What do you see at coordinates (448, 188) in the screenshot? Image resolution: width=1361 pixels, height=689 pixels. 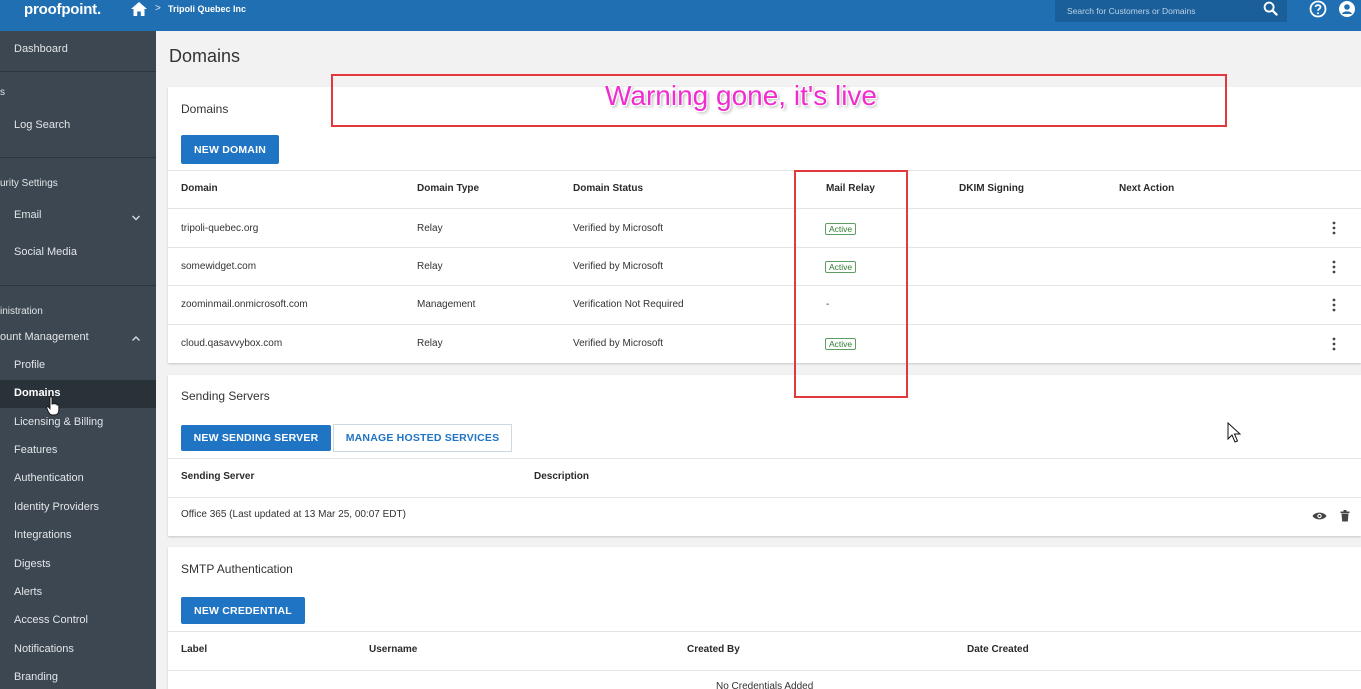 I see `column-header-domain-type: Domain Type` at bounding box center [448, 188].